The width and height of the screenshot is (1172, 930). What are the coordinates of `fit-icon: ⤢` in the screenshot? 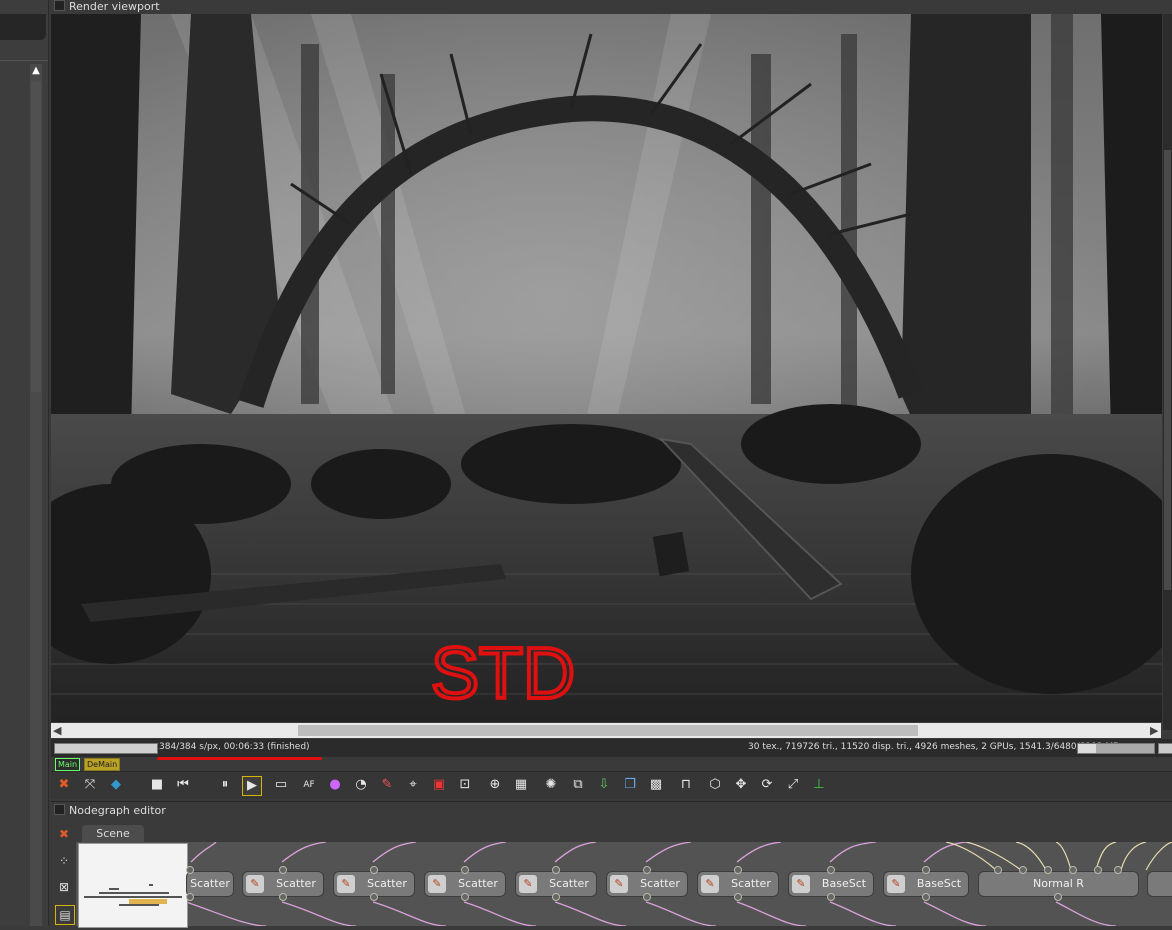 It's located at (793, 785).